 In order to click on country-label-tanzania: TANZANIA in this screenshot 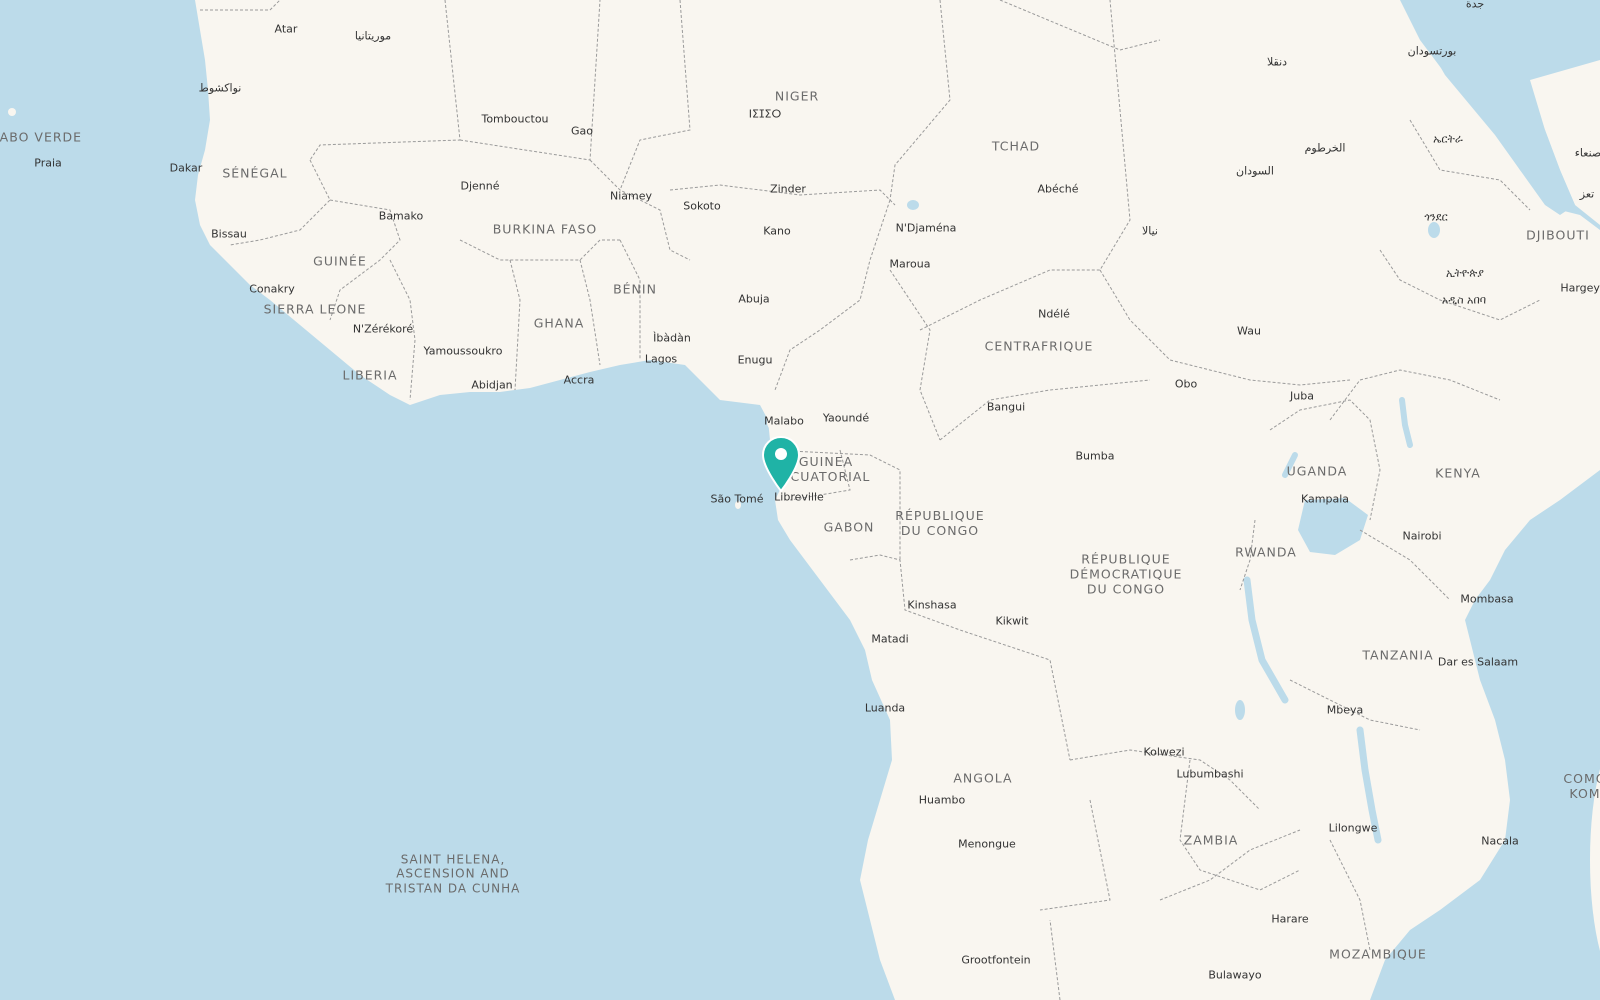, I will do `click(1398, 655)`.